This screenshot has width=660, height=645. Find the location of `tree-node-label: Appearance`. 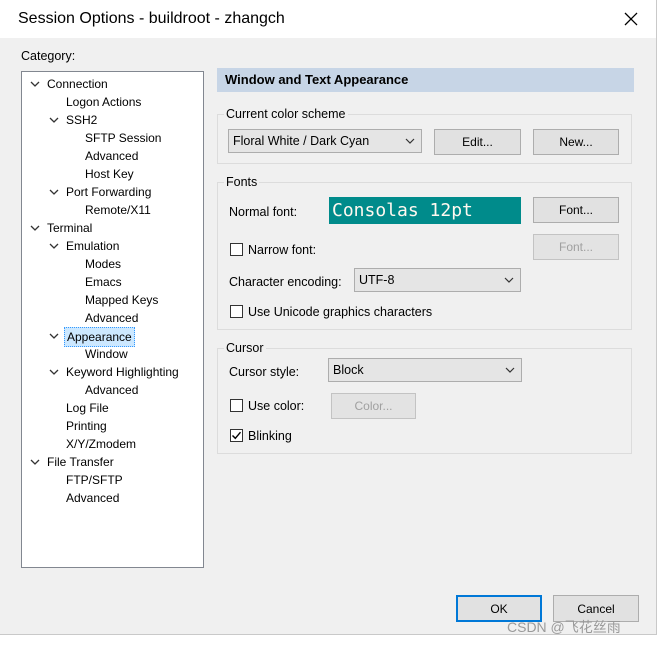

tree-node-label: Appearance is located at coordinates (99, 337).